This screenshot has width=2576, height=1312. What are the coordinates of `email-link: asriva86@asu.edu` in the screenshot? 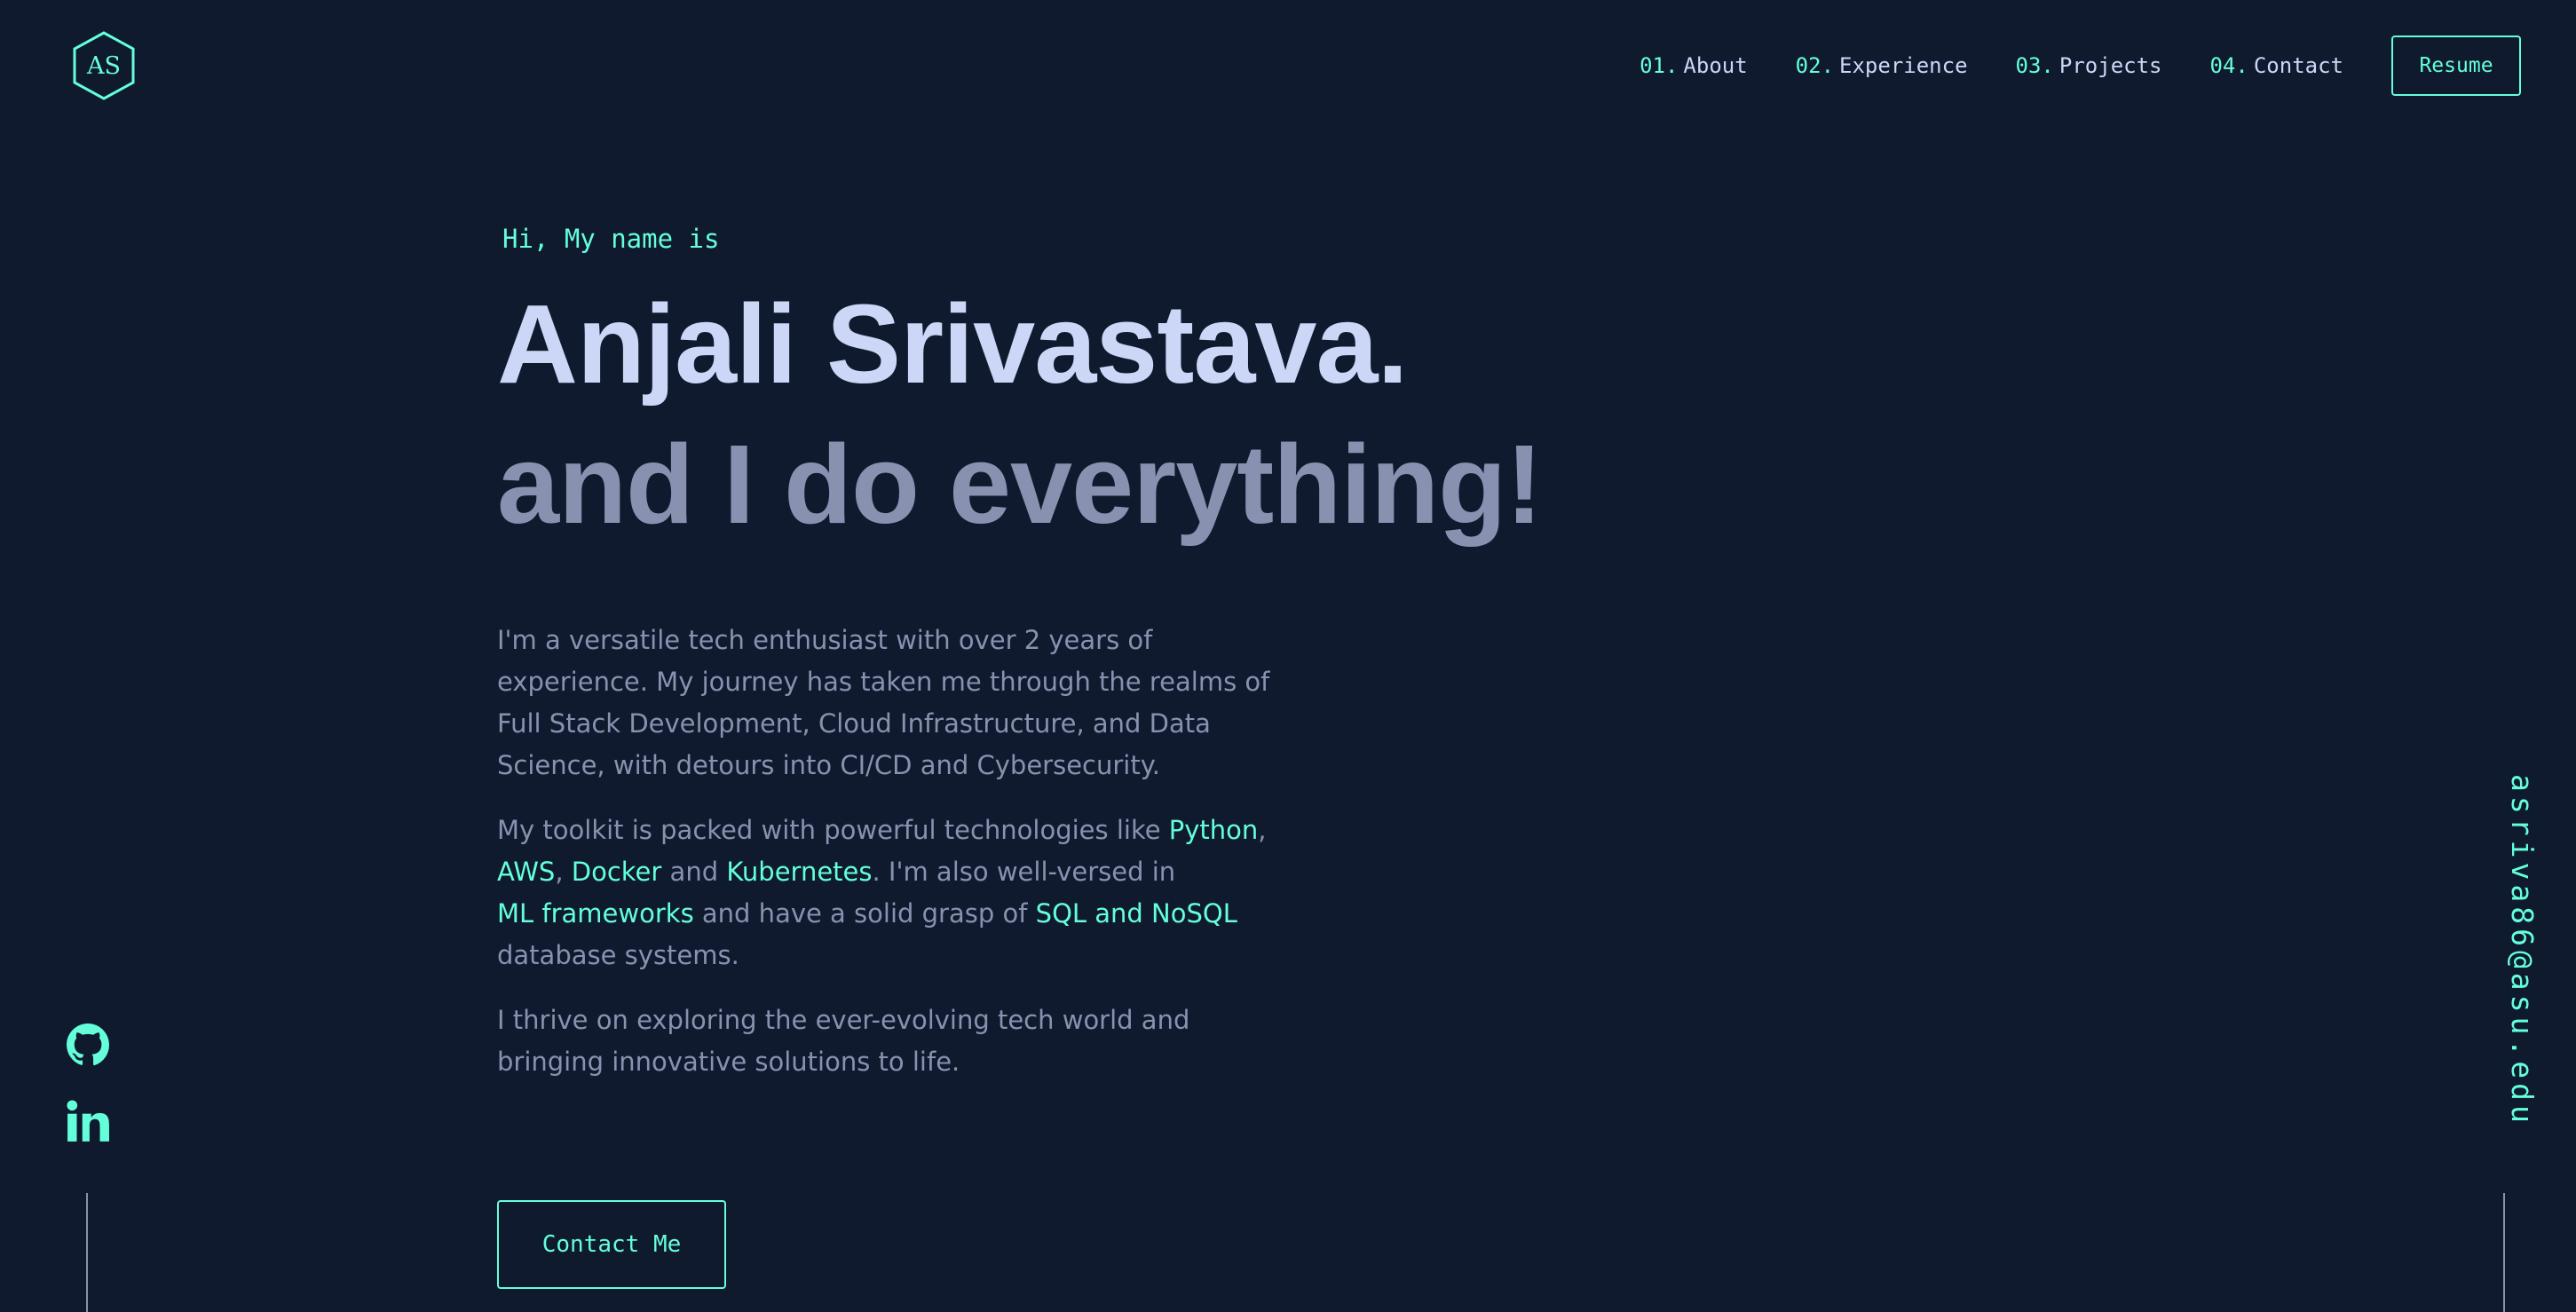 It's located at (2522, 950).